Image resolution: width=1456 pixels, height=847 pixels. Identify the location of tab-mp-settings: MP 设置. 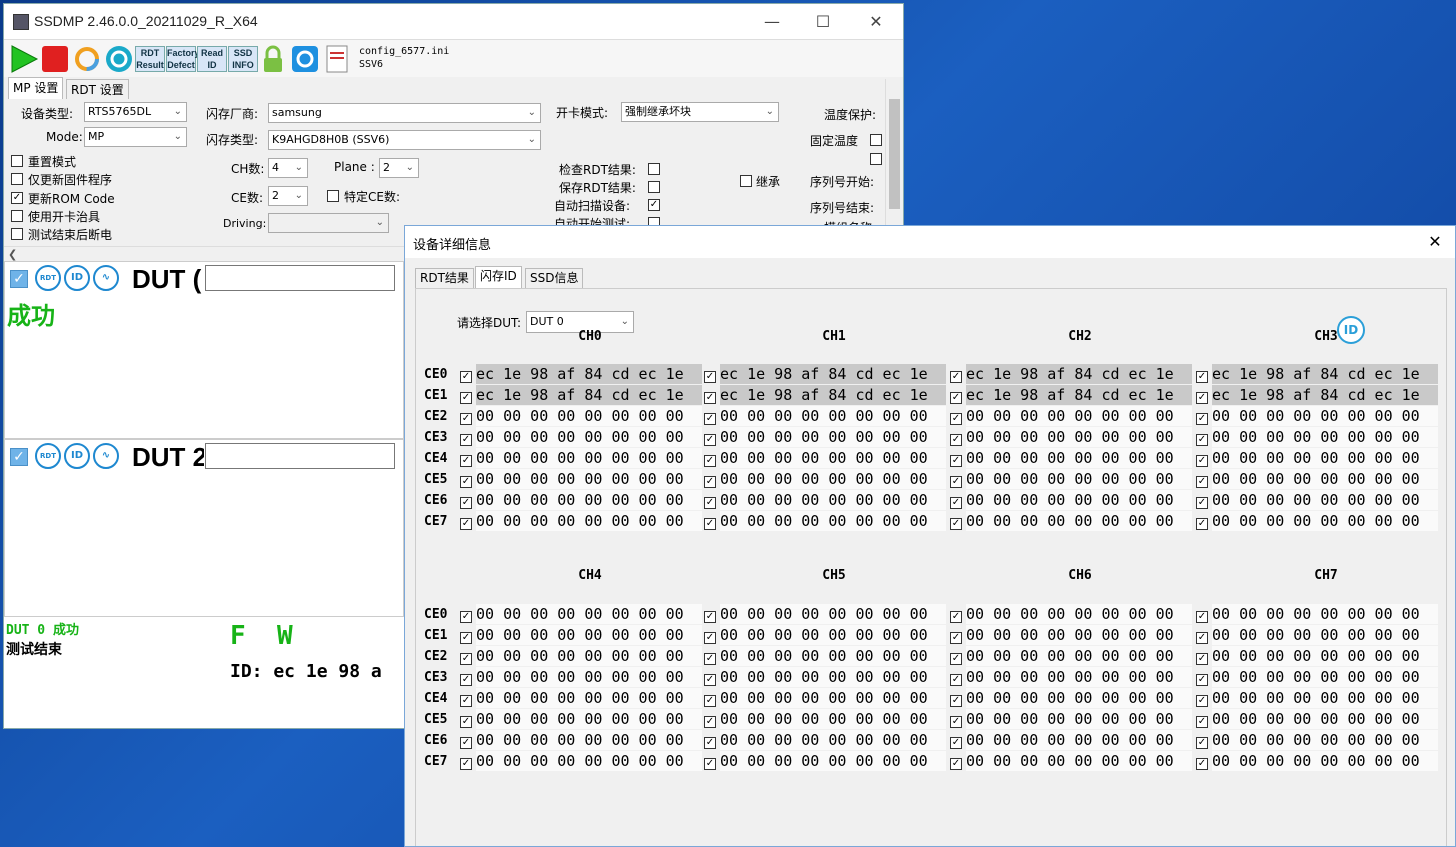
(36, 88).